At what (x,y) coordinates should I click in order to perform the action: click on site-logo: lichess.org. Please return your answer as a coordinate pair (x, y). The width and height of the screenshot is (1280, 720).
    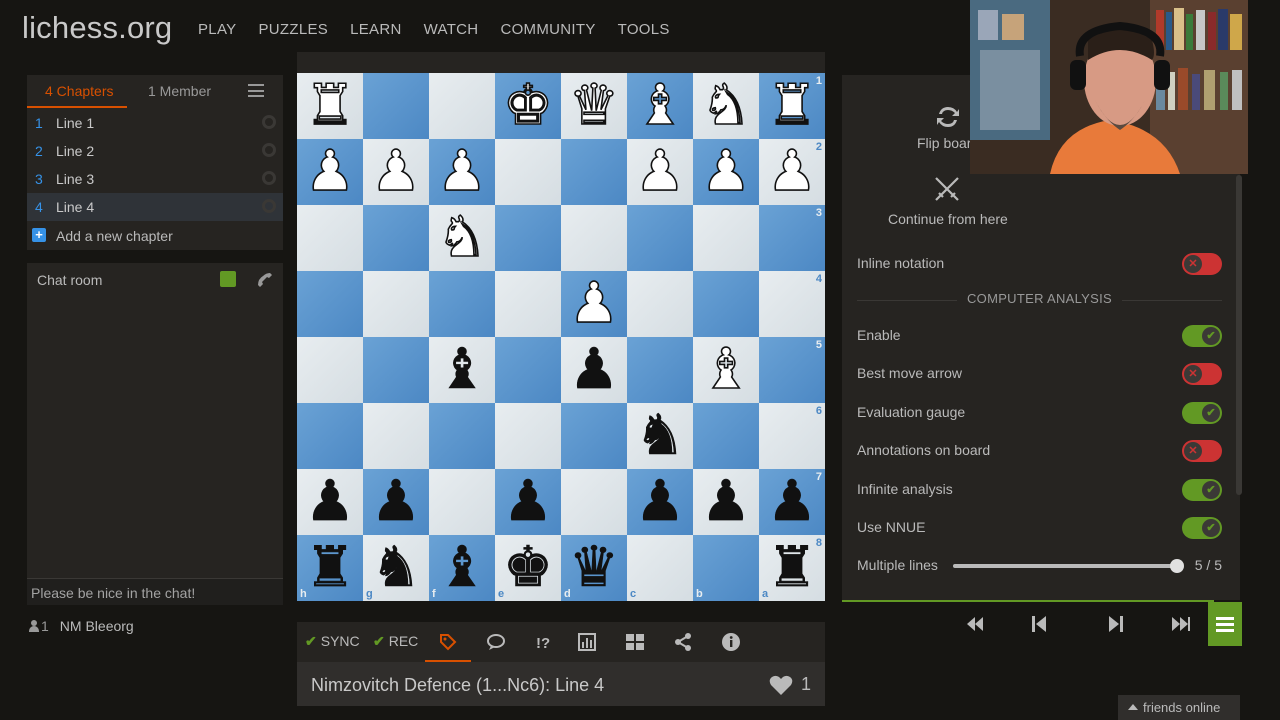
    Looking at the image, I should click on (97, 28).